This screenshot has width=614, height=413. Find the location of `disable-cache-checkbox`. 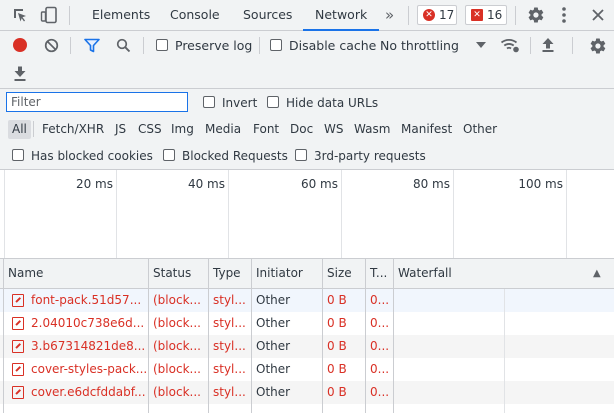

disable-cache-checkbox is located at coordinates (276, 45).